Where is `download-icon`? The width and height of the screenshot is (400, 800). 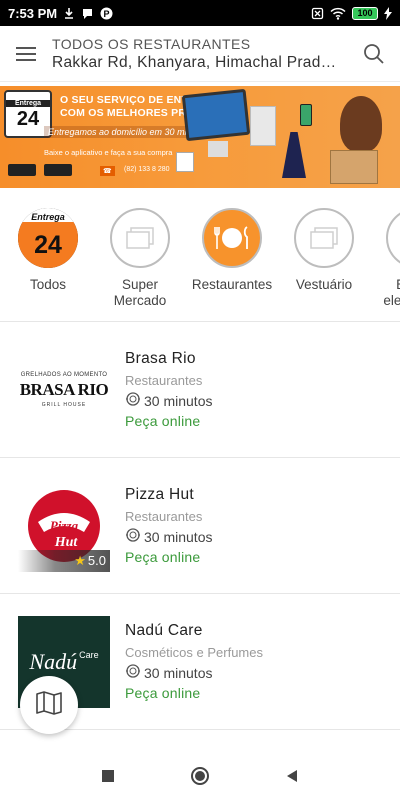
download-icon is located at coordinates (69, 13).